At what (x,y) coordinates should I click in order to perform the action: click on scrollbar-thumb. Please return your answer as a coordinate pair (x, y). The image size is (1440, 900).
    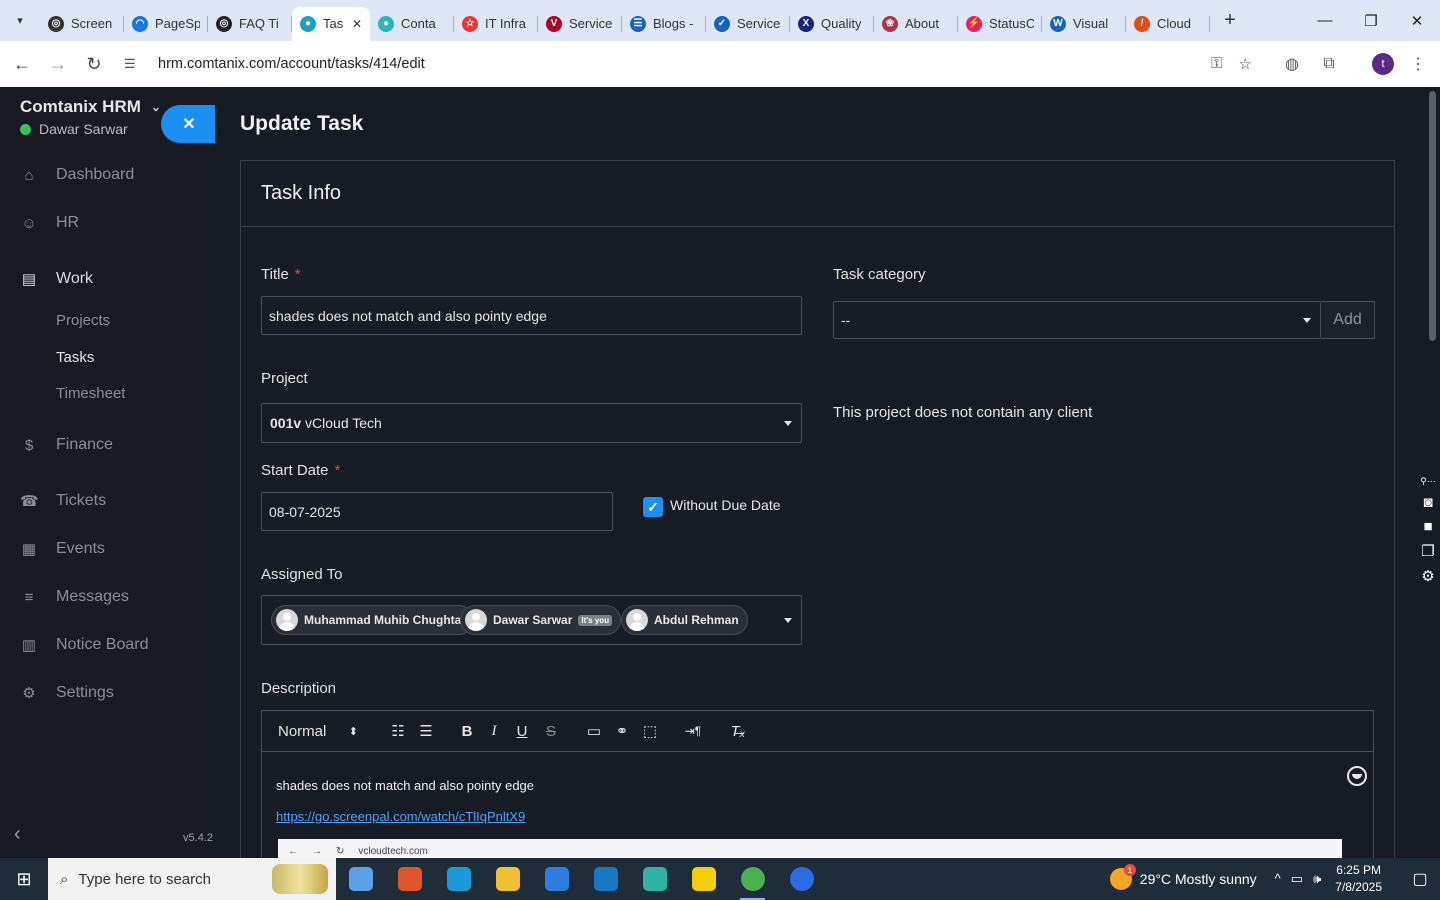
    Looking at the image, I should click on (1432, 216).